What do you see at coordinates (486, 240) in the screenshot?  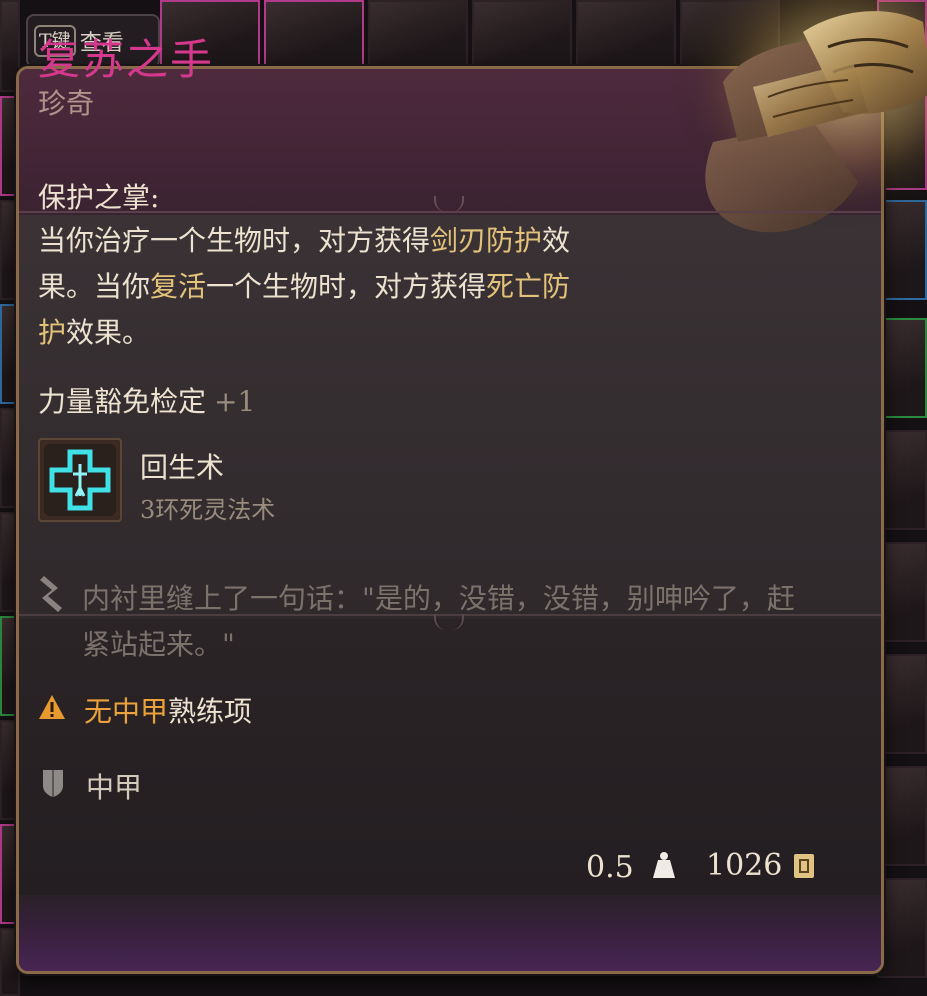 I see `keyword-blade-ward: 剑刃防护` at bounding box center [486, 240].